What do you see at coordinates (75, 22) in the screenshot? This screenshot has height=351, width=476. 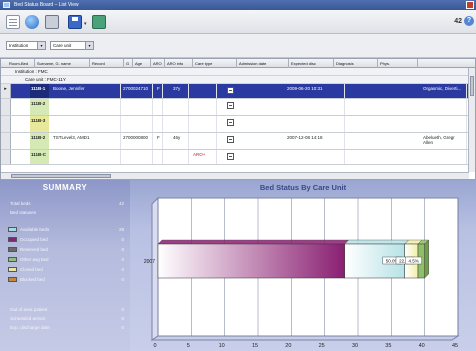 I see `save-icon` at bounding box center [75, 22].